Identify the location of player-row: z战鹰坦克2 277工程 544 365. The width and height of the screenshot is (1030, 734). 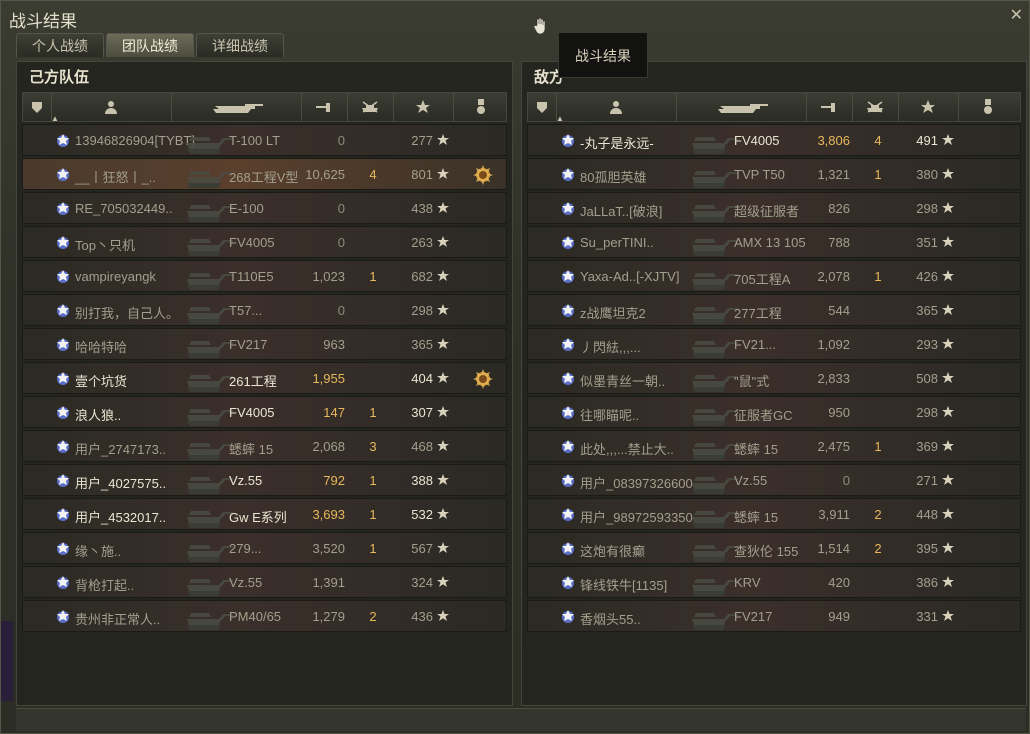
(774, 310).